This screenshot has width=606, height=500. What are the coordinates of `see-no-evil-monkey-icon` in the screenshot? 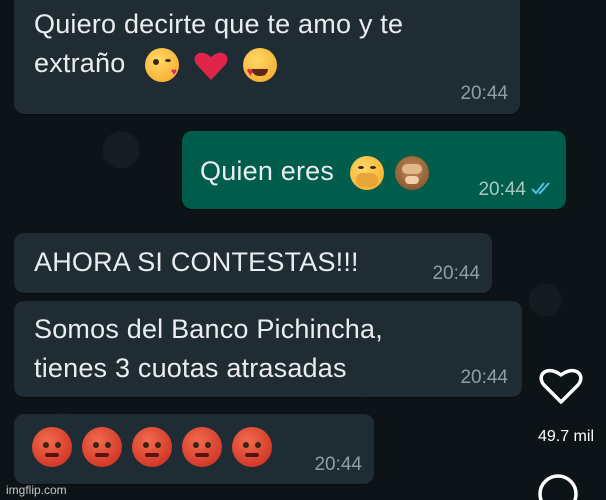 It's located at (412, 172).